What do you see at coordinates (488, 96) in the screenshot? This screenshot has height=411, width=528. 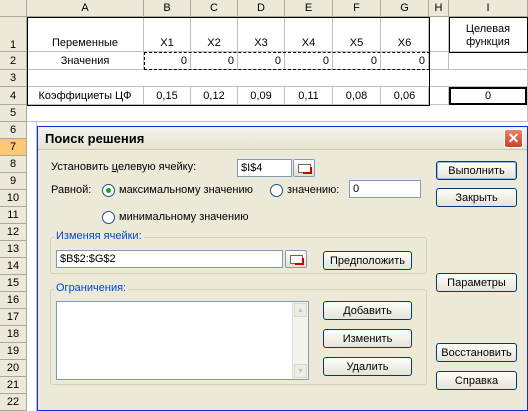 I see `cell-i4: 0` at bounding box center [488, 96].